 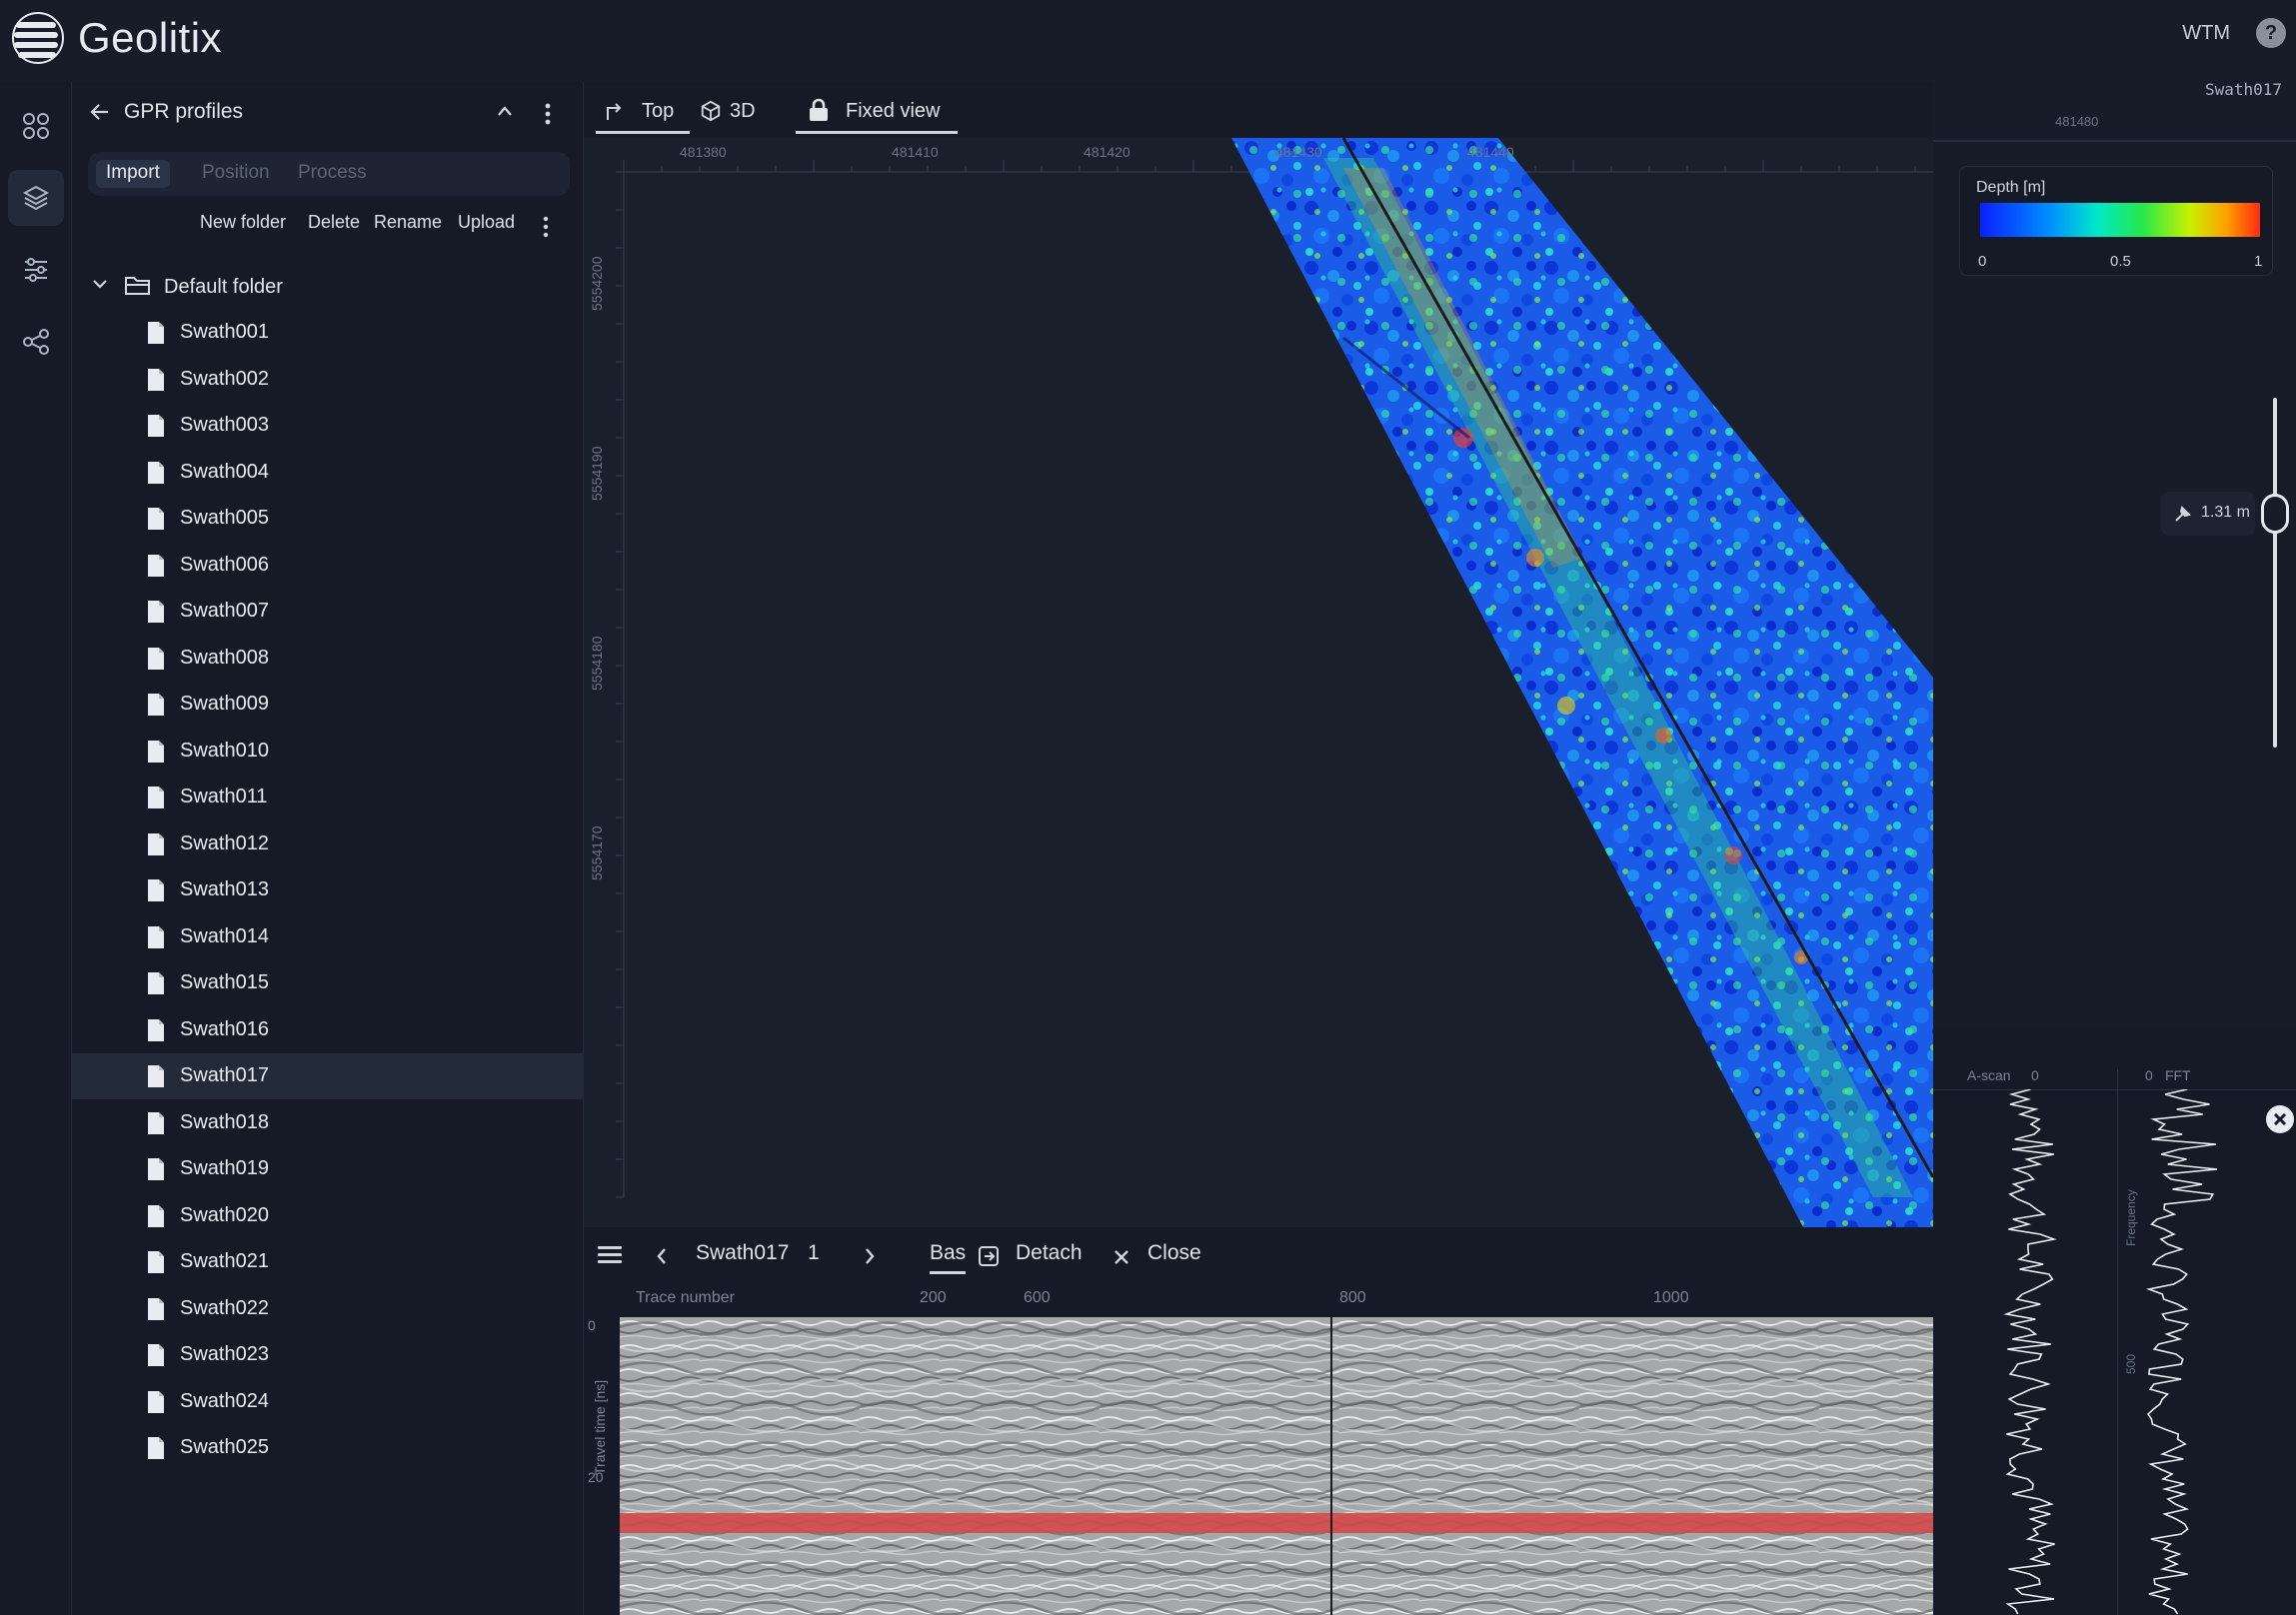 What do you see at coordinates (743, 1252) in the screenshot?
I see `profile-name: Swath017` at bounding box center [743, 1252].